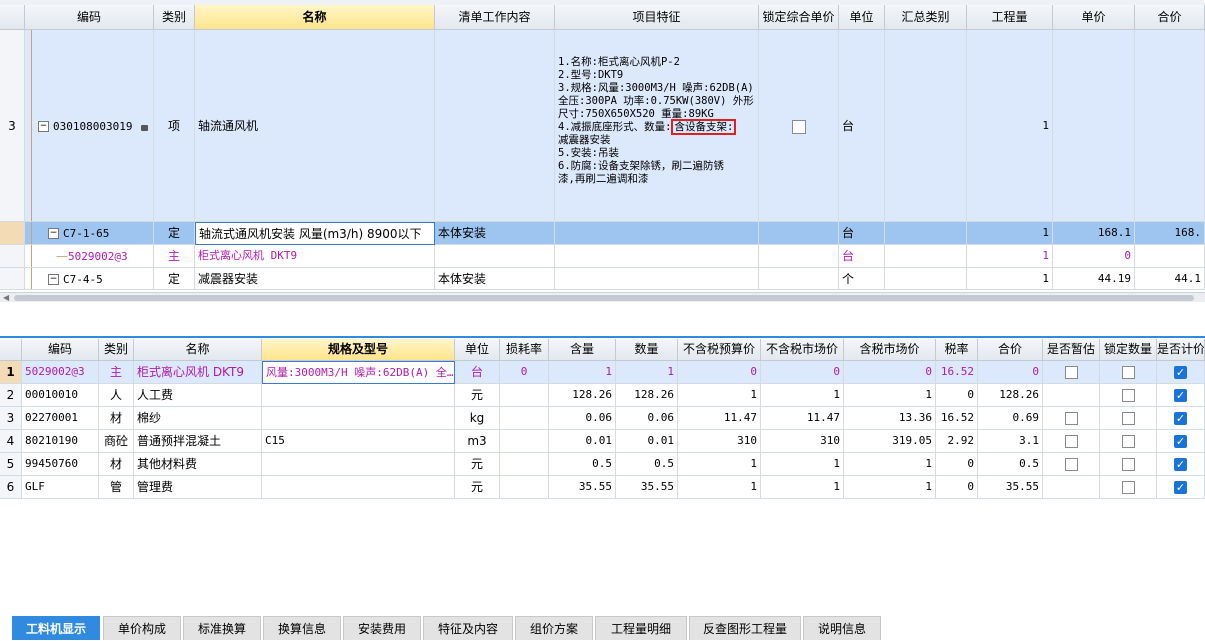  I want to click on bcol-header-tax-rate: 税率, so click(957, 350).